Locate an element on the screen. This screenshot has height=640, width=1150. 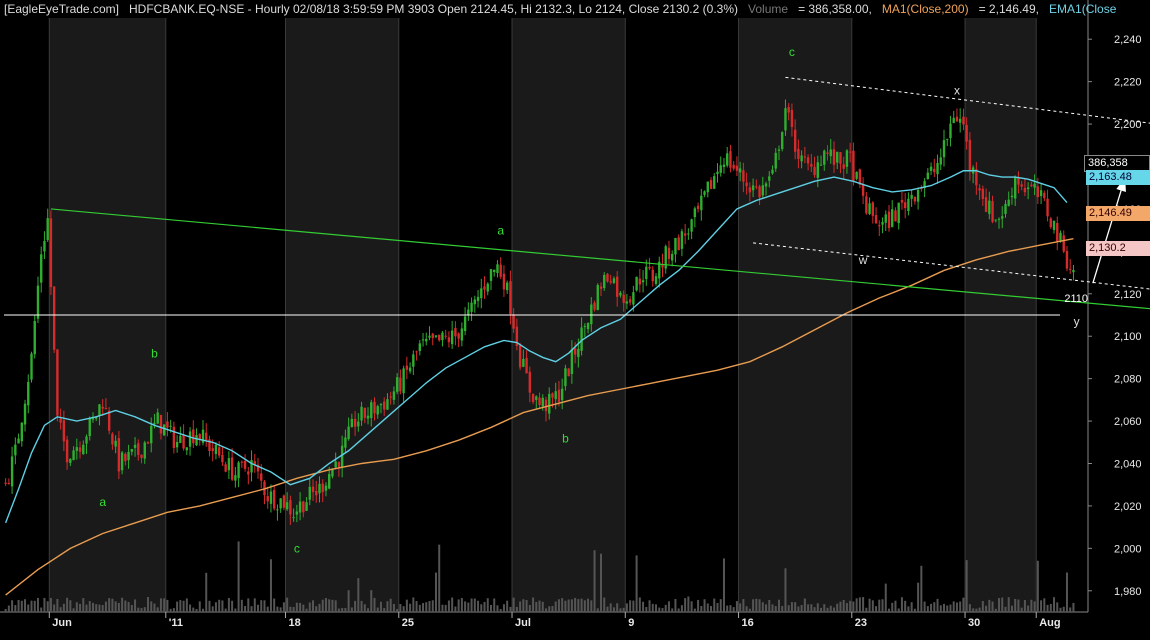
ema-tag: 2,163.48 is located at coordinates (1118, 177).